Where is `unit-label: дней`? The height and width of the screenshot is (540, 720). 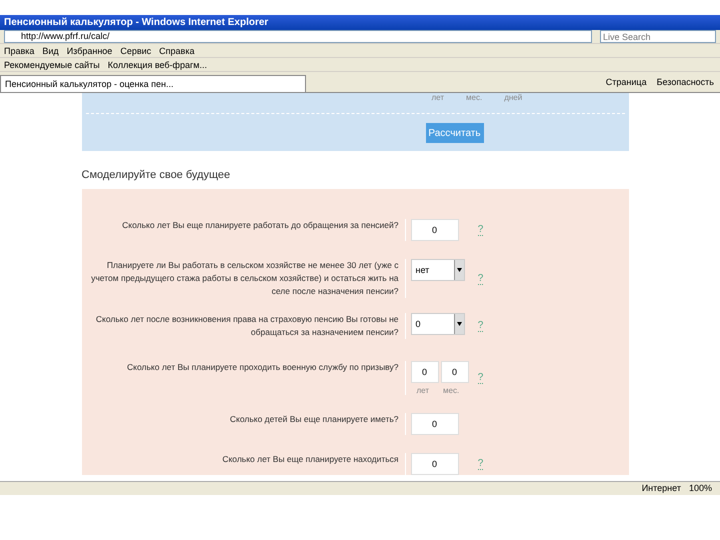 unit-label: дней is located at coordinates (513, 98).